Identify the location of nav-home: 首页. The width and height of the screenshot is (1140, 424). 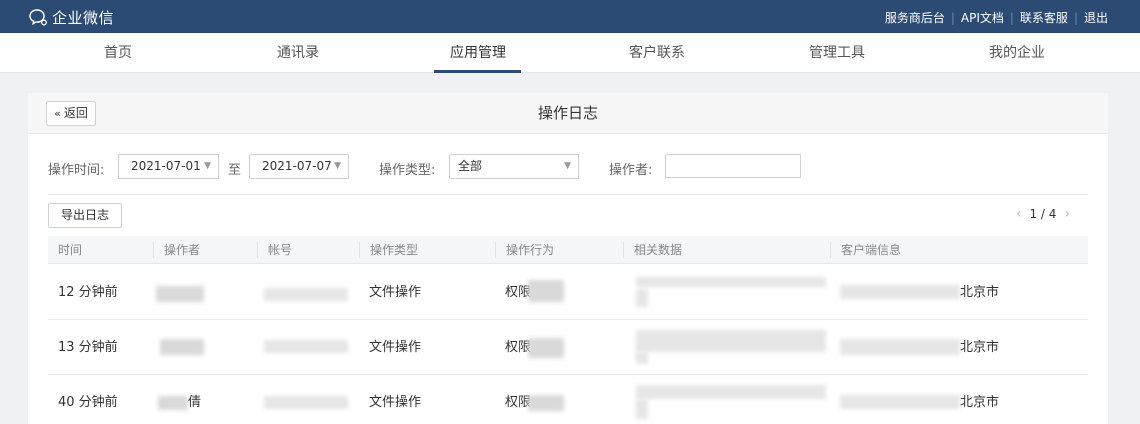
(118, 53).